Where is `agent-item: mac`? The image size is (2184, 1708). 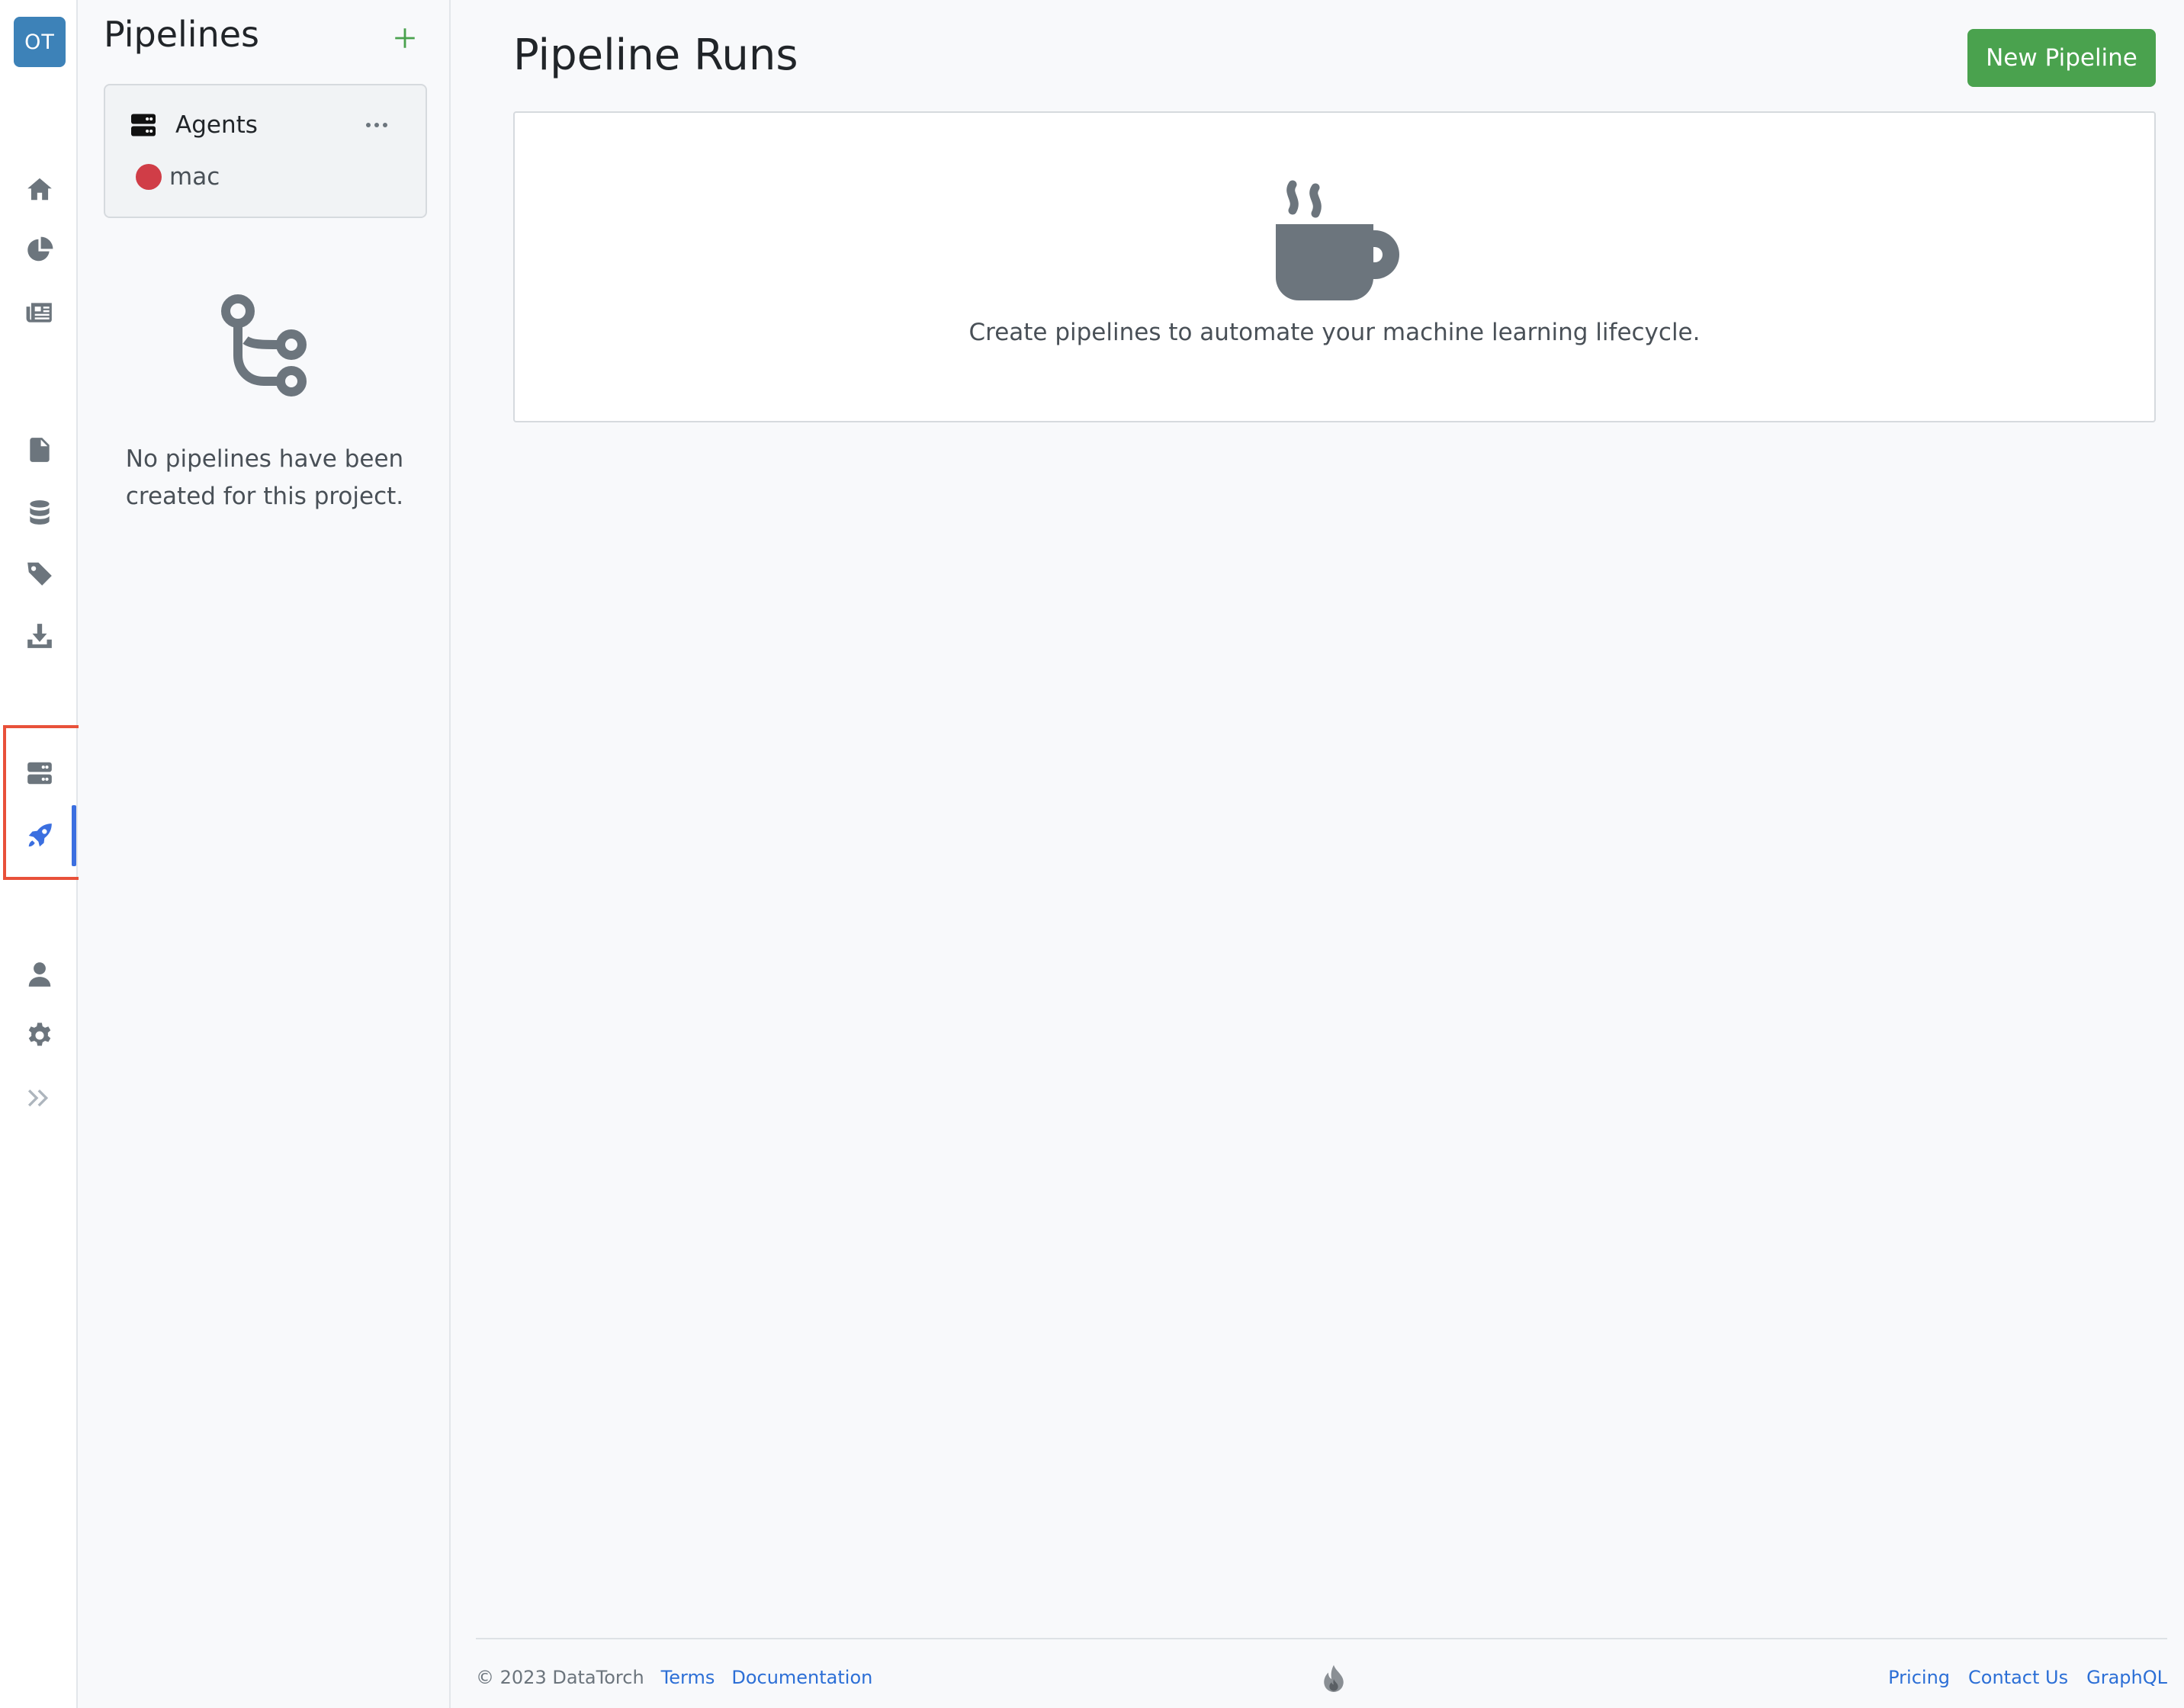
agent-item: mac is located at coordinates (178, 177).